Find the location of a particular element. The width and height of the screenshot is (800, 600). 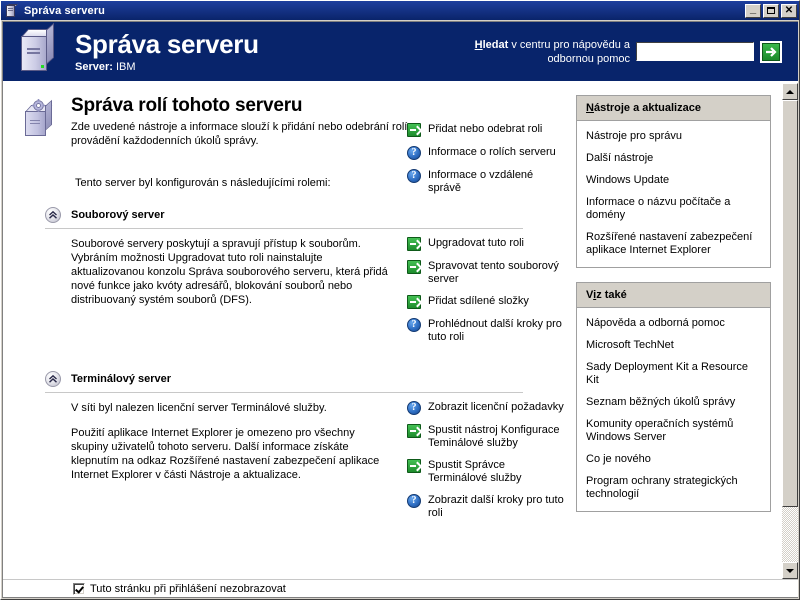

scroll-up-button is located at coordinates (790, 91).